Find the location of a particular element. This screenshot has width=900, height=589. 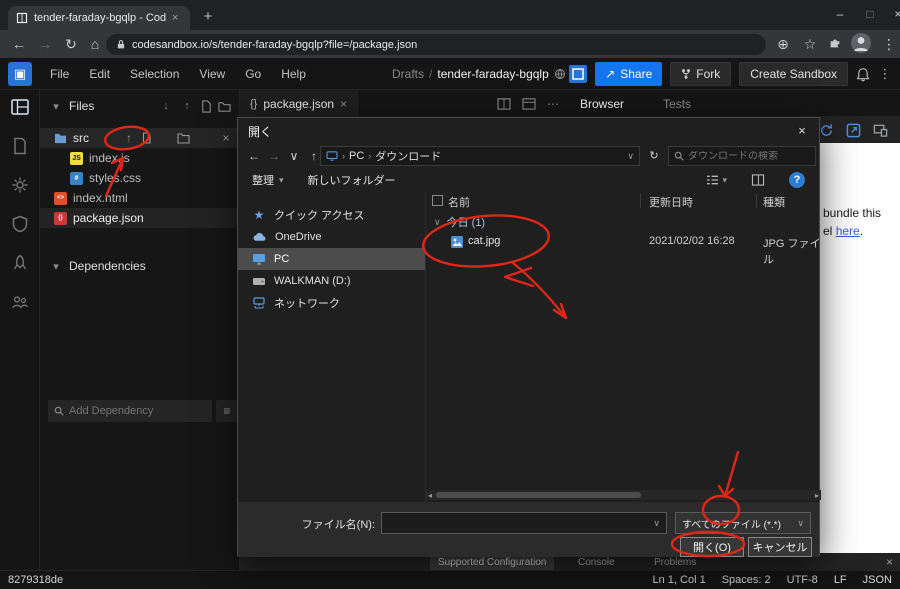

dependency-list-button: ≡ is located at coordinates (227, 411).